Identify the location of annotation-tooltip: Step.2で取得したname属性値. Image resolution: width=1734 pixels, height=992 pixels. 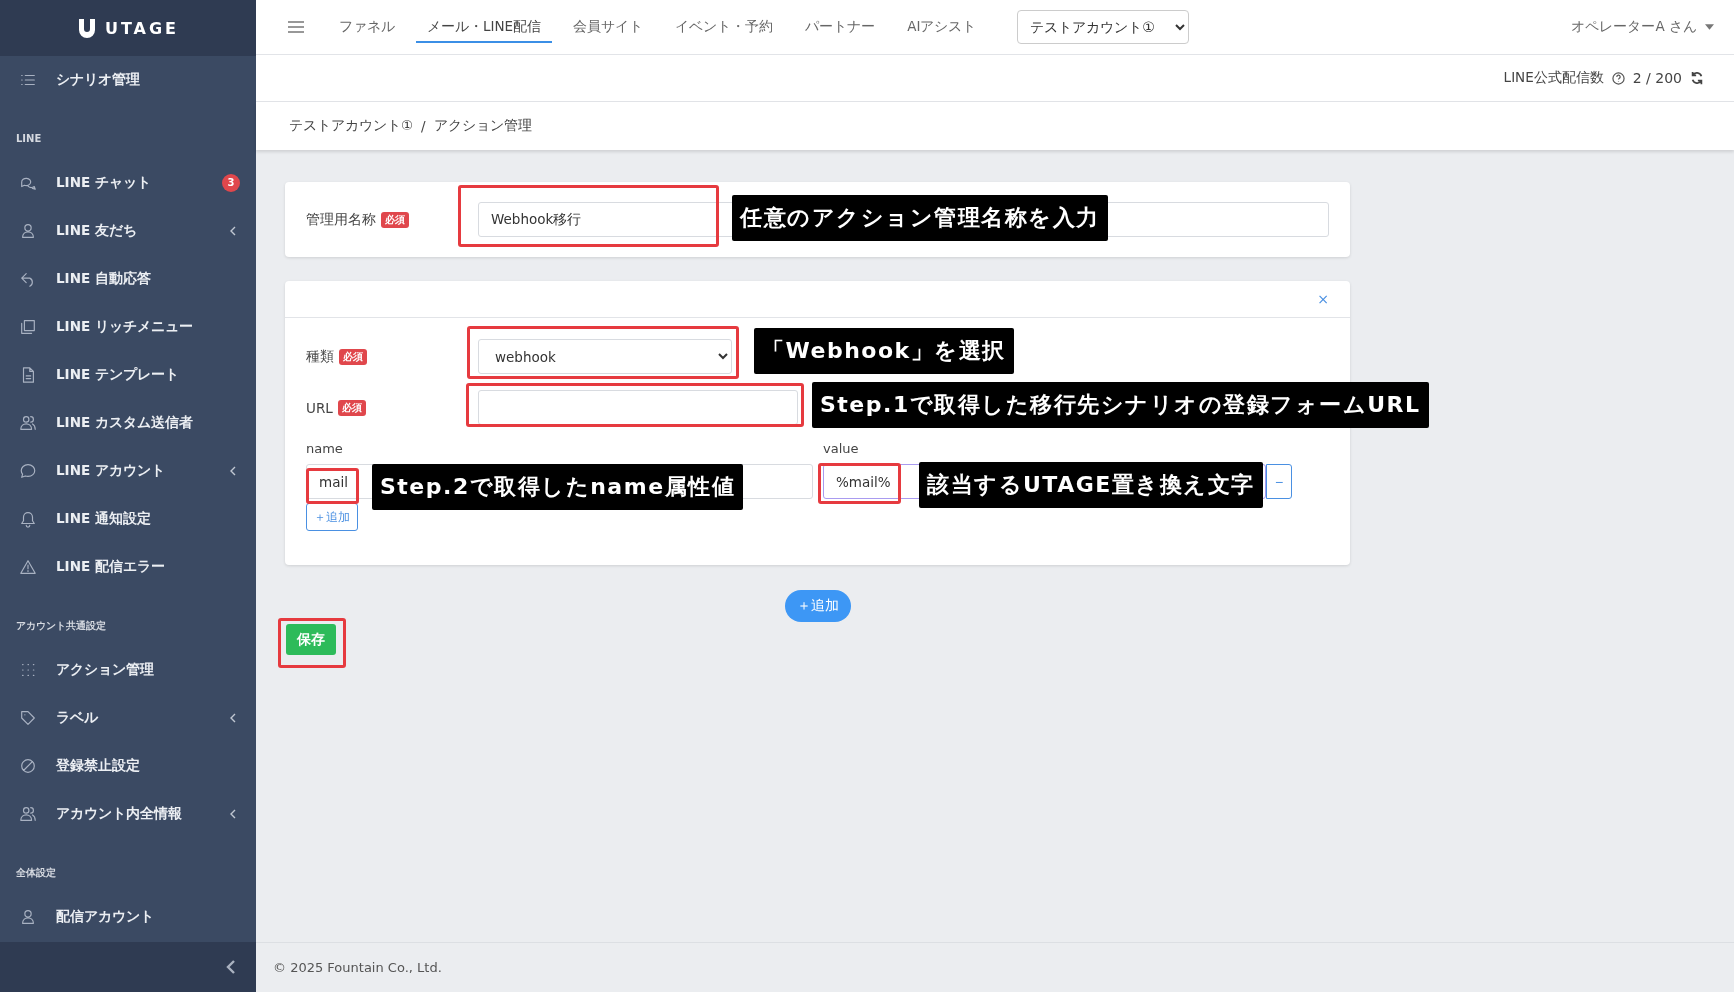
(558, 487).